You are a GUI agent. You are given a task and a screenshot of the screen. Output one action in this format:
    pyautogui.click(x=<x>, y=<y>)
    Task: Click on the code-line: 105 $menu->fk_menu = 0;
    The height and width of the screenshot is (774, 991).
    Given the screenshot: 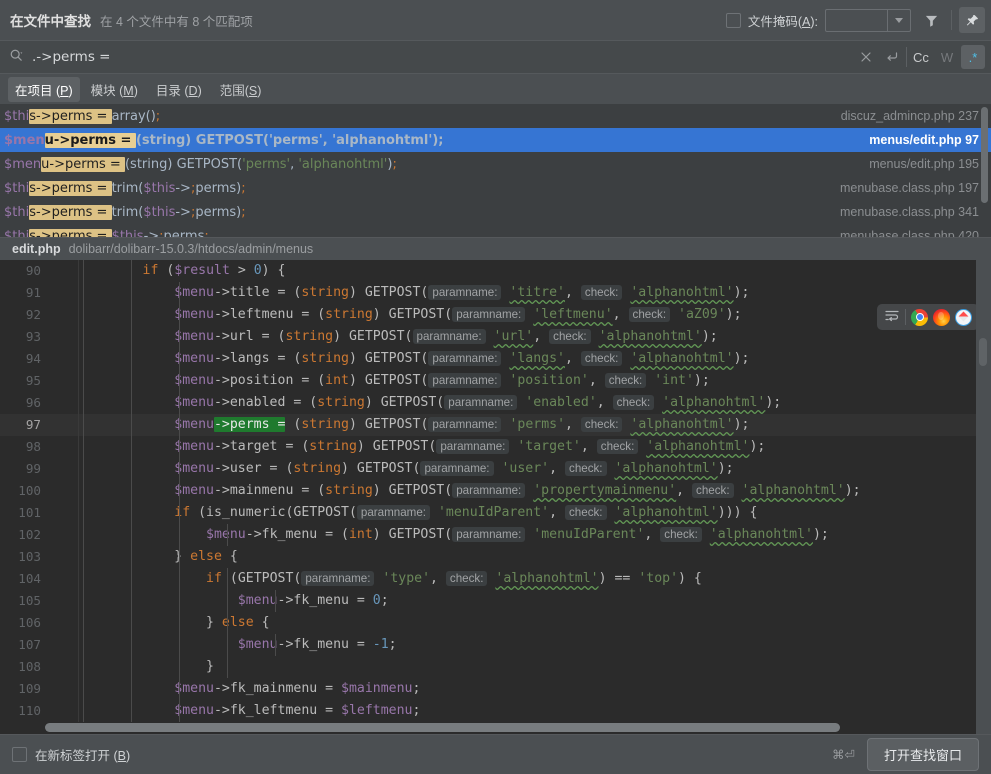 What is the action you would take?
    pyautogui.click(x=495, y=601)
    